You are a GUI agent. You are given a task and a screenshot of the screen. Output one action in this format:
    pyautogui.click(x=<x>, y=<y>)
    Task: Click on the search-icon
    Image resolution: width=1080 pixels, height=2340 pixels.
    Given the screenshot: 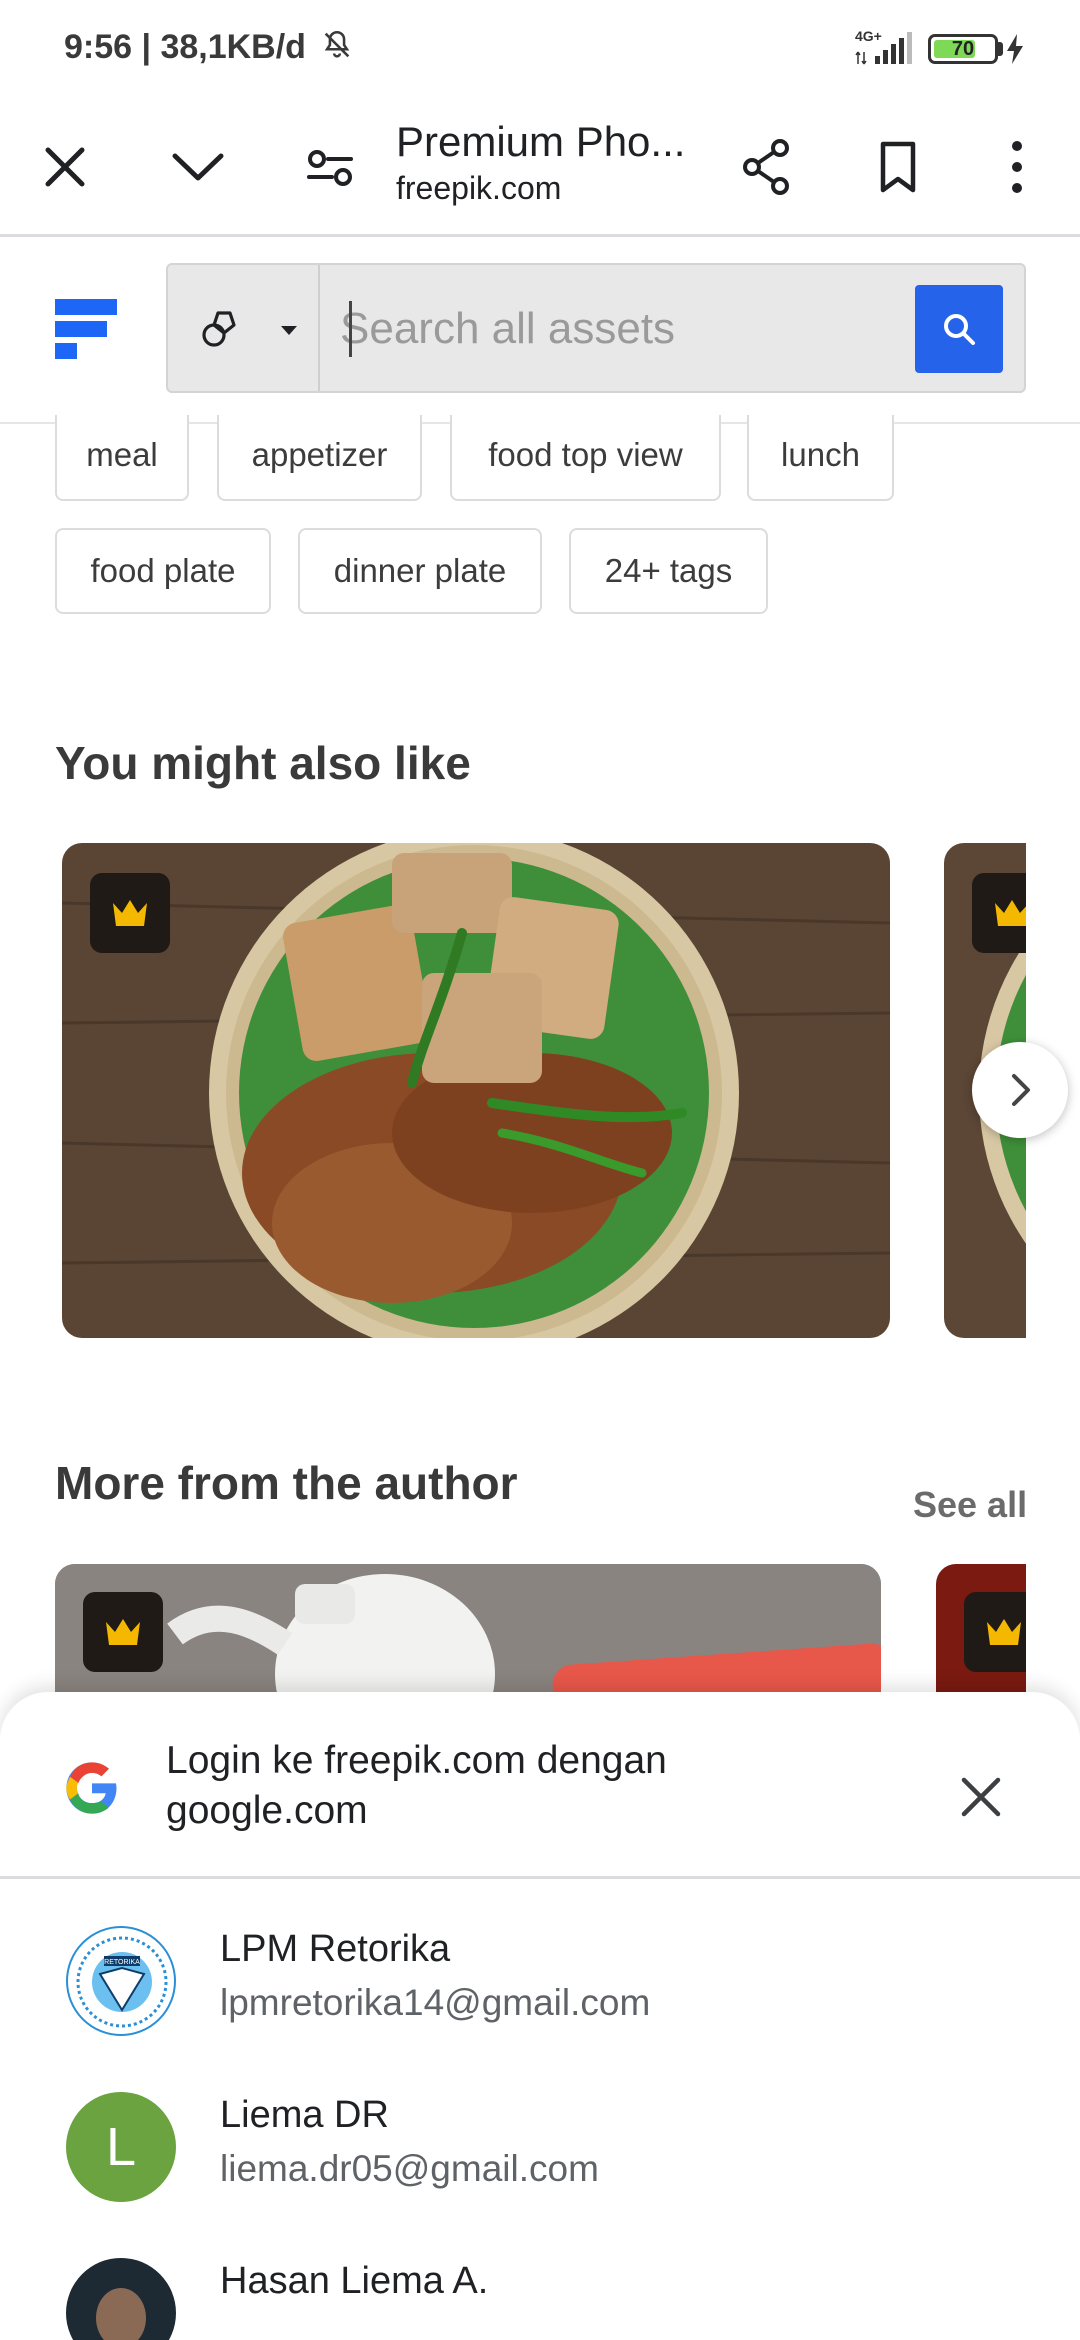 What is the action you would take?
    pyautogui.click(x=959, y=329)
    